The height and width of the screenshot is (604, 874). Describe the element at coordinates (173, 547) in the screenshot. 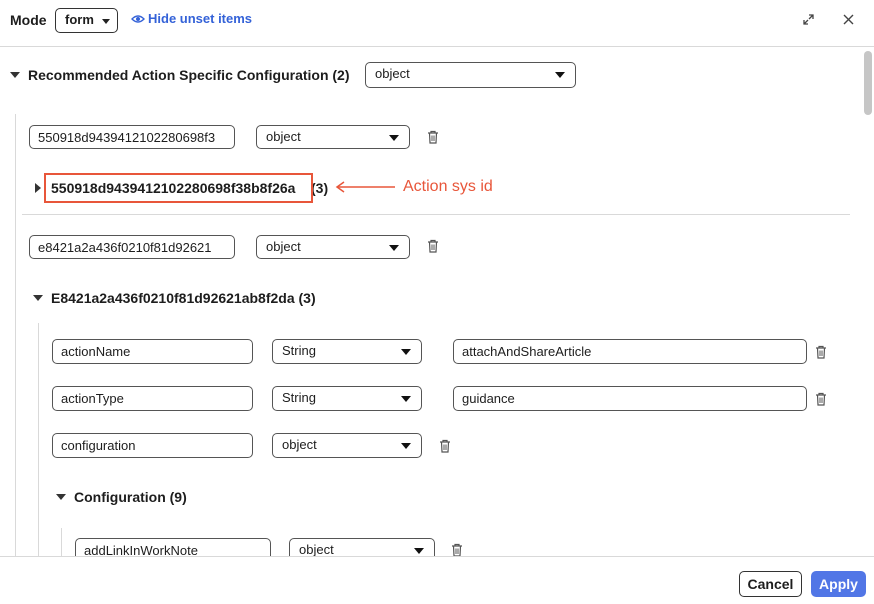

I see `config-key-input: addLinkInWorkNote` at that location.